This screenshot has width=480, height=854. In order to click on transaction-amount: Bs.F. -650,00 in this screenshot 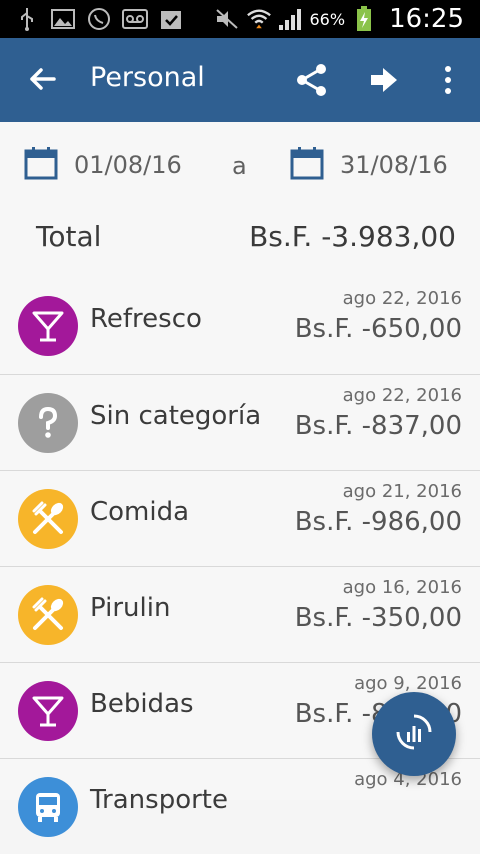, I will do `click(378, 329)`.